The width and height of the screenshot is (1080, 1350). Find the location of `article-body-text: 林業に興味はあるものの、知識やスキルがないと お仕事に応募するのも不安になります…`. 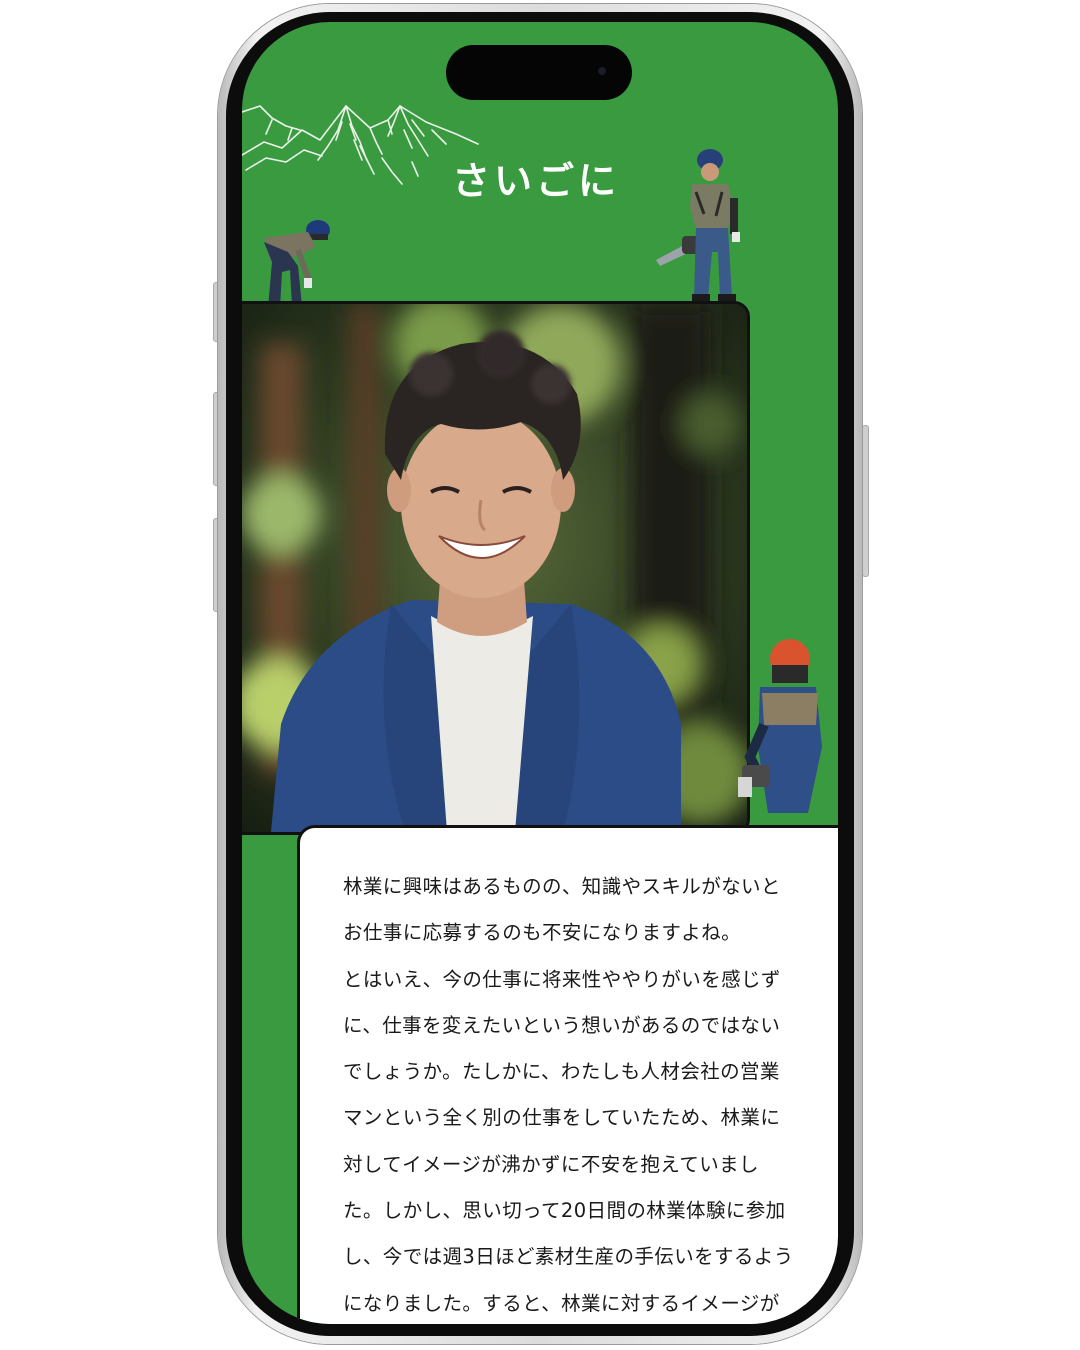

article-body-text: 林業に興味はあるものの、知識やスキルがないと お仕事に応募するのも不安になります… is located at coordinates (568, 1095).